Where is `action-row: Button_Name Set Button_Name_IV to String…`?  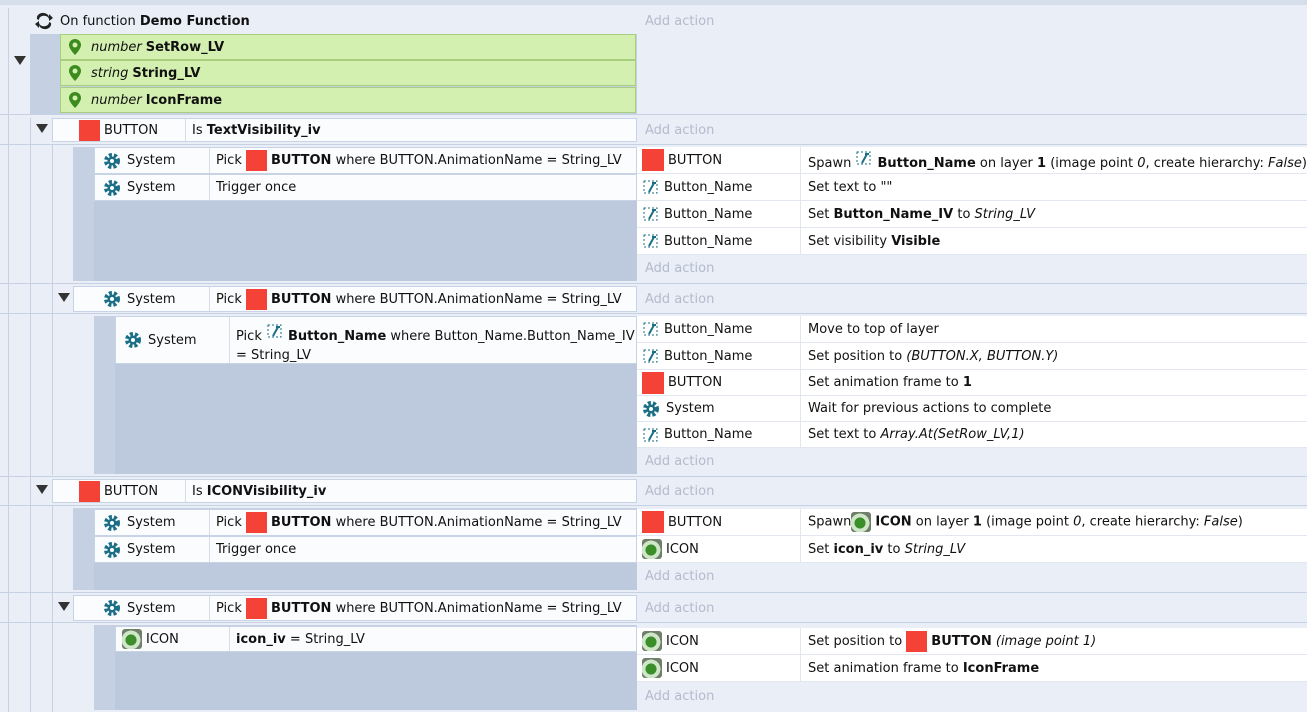
action-row: Button_Name Set Button_Name_IV to String… is located at coordinates (972, 214).